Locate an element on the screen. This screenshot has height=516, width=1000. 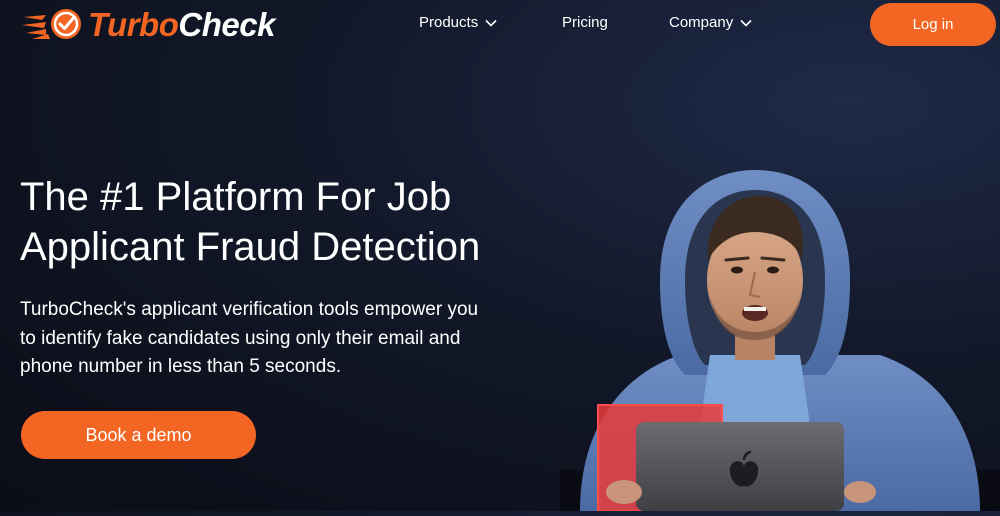
logo-wordmark-check: Check is located at coordinates (226, 24).